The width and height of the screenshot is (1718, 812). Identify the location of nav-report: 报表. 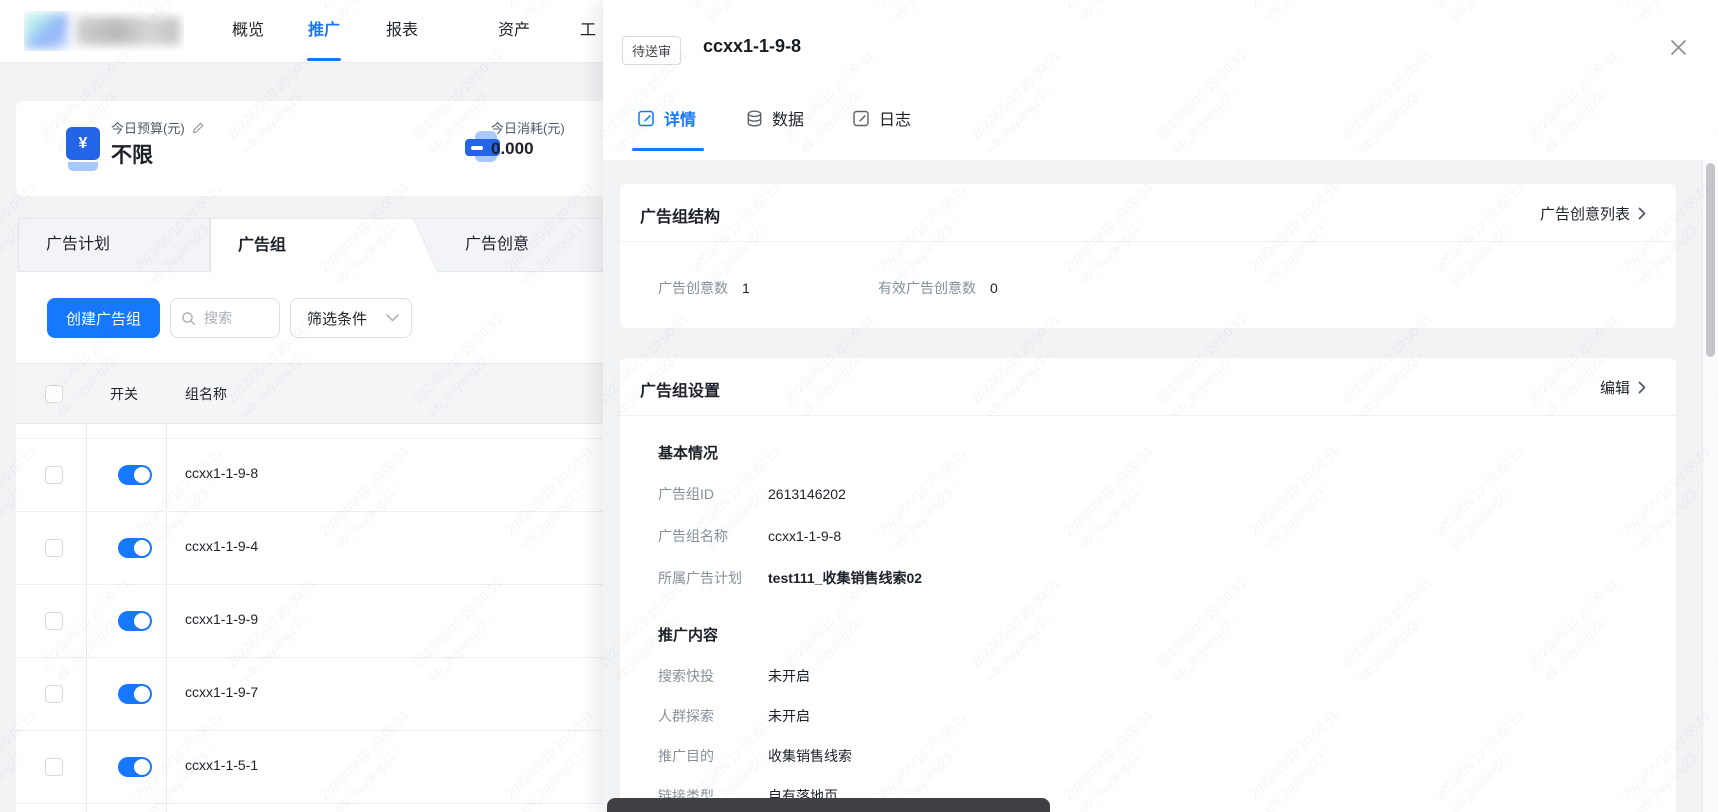
(402, 30).